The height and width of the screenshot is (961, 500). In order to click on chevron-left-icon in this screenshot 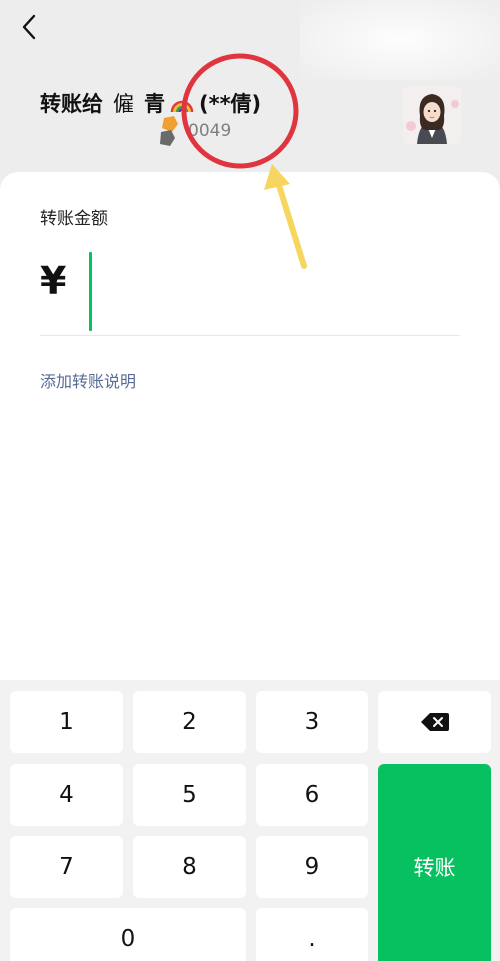, I will do `click(29, 27)`.